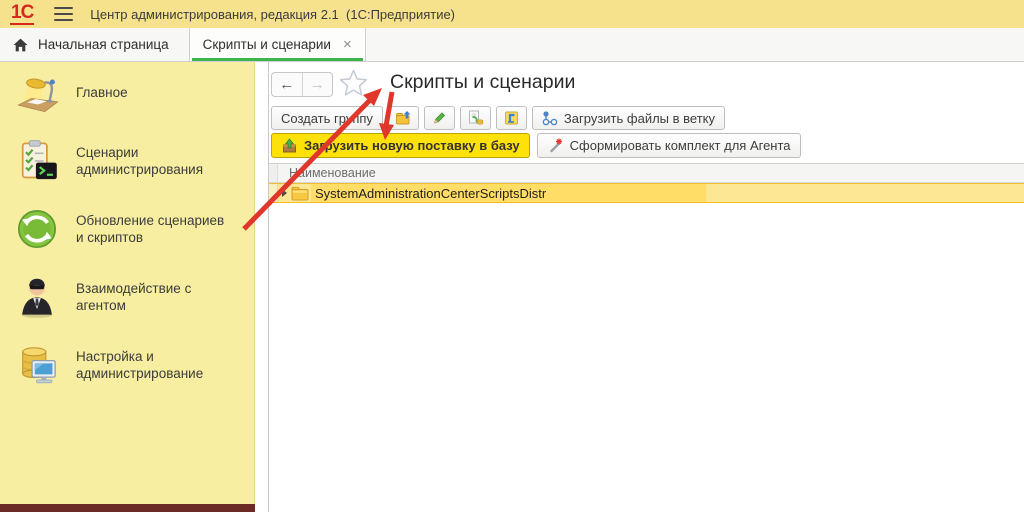  What do you see at coordinates (150, 228) in the screenshot?
I see `sidebar-item-label: Обновление сценариев и скриптов` at bounding box center [150, 228].